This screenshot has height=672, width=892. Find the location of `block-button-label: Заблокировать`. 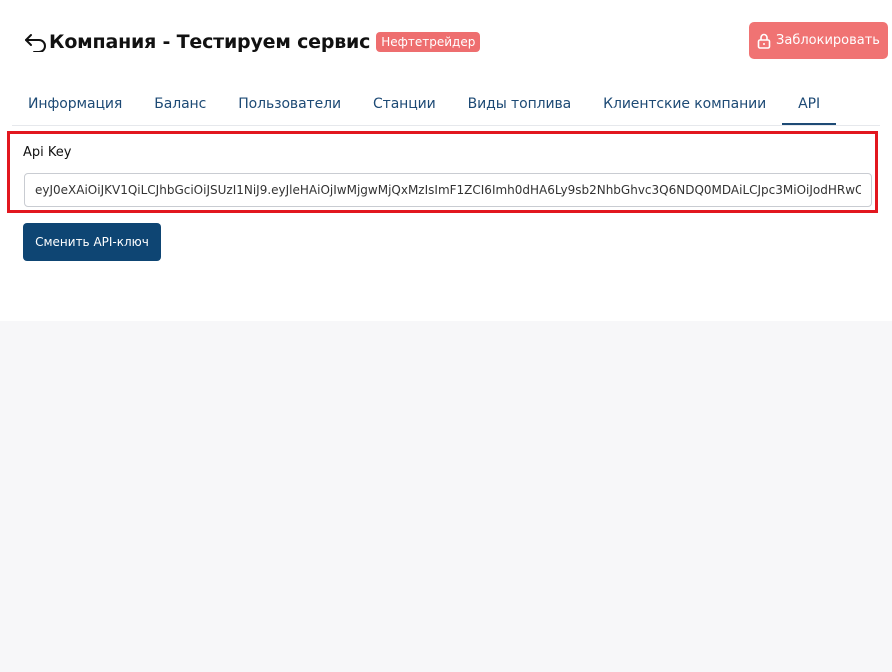

block-button-label: Заблокировать is located at coordinates (828, 40).